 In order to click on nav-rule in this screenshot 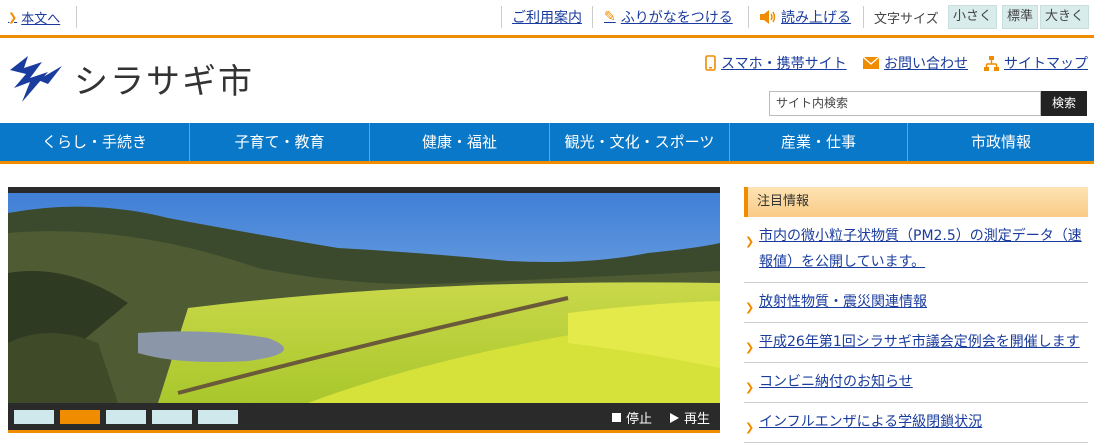, I will do `click(547, 162)`.